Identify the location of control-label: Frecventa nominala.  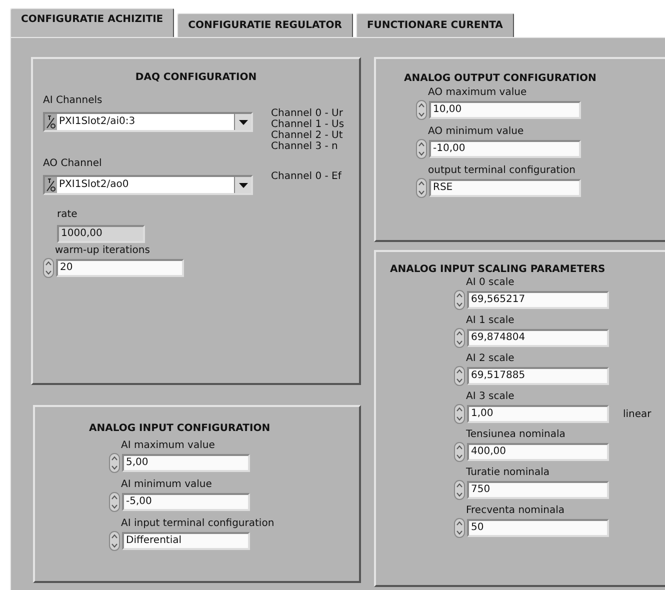
(515, 511).